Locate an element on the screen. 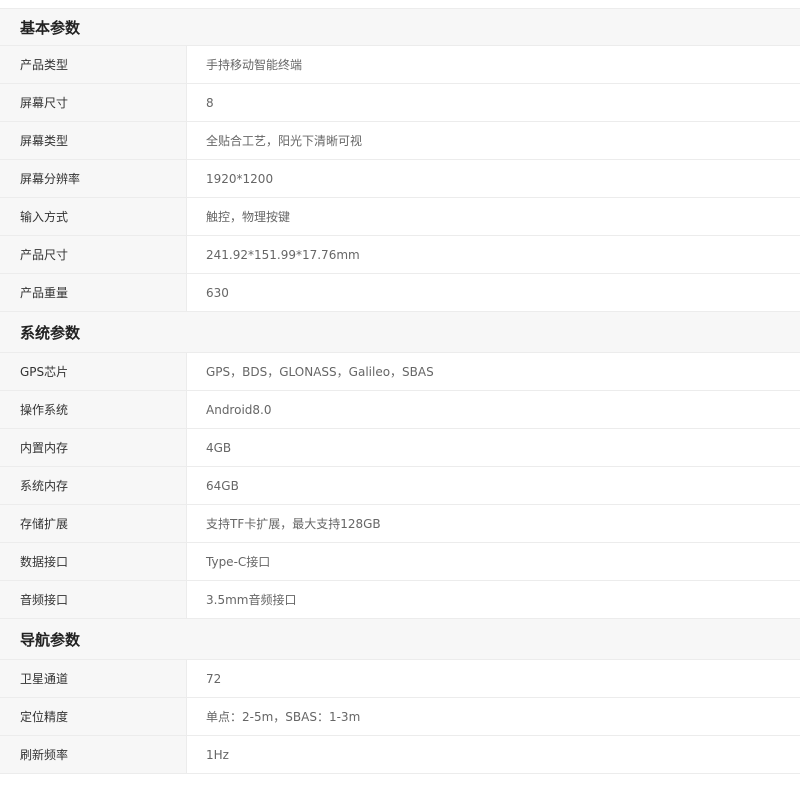  section-header-basic: 基本参数 is located at coordinates (400, 27).